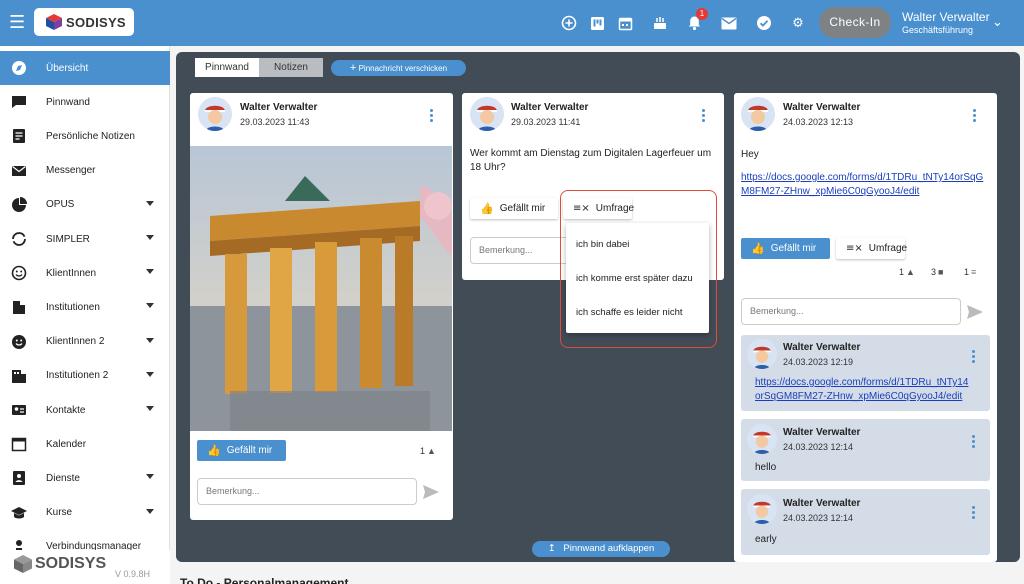 The height and width of the screenshot is (584, 1024). Describe the element at coordinates (19, 102) in the screenshot. I see `chat-icon` at that location.